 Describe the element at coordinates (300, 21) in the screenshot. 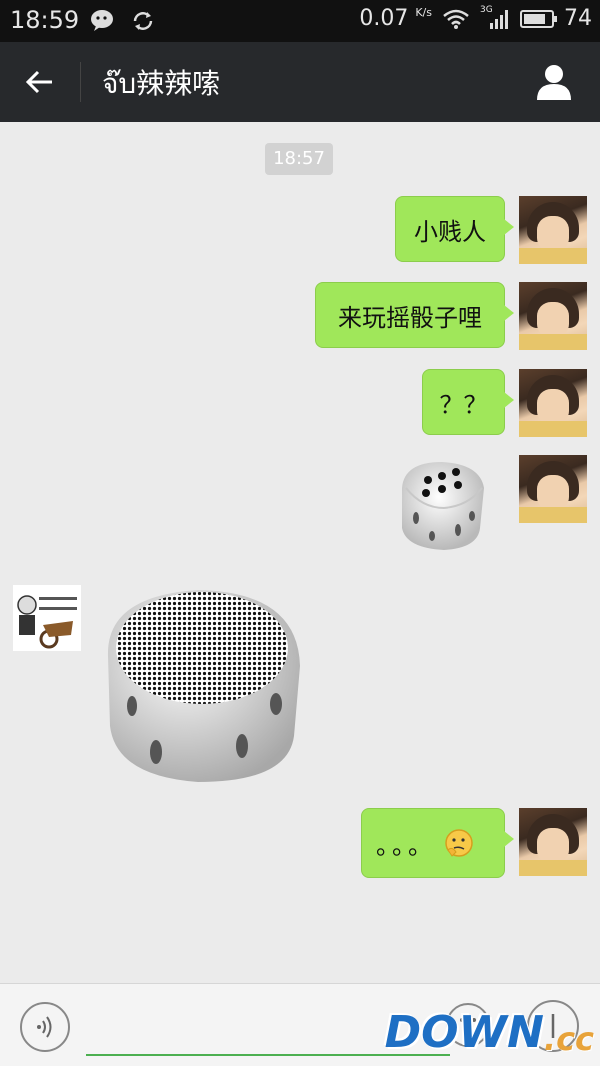

I see `status-bar: 18:59 0.07 K/s 3G 74` at that location.